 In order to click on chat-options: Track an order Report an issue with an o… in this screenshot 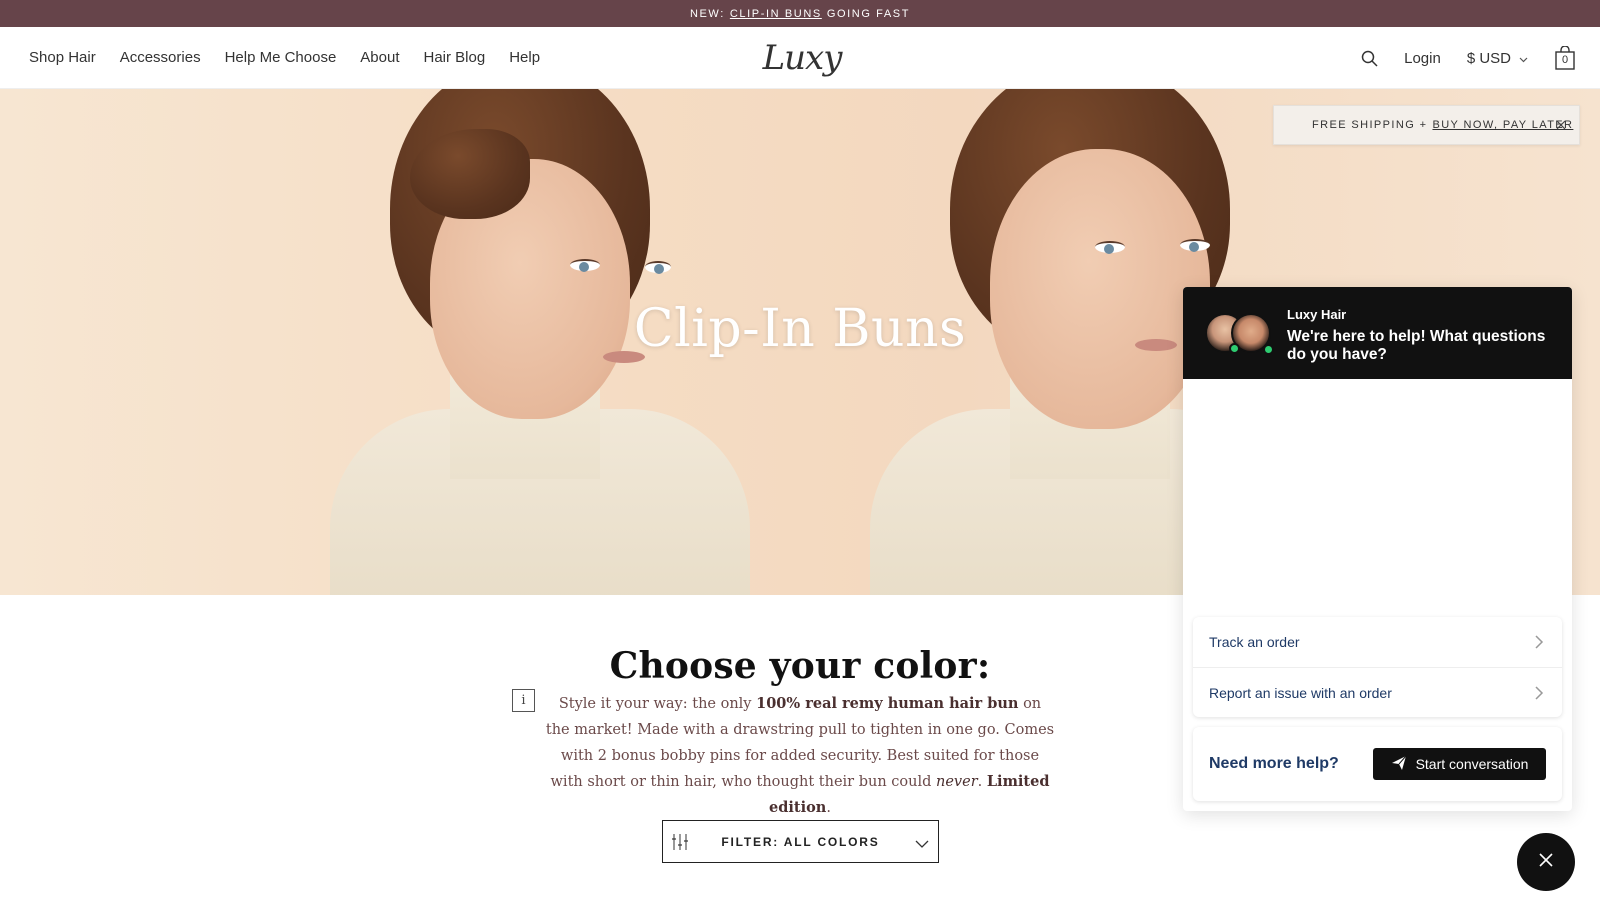, I will do `click(1377, 667)`.